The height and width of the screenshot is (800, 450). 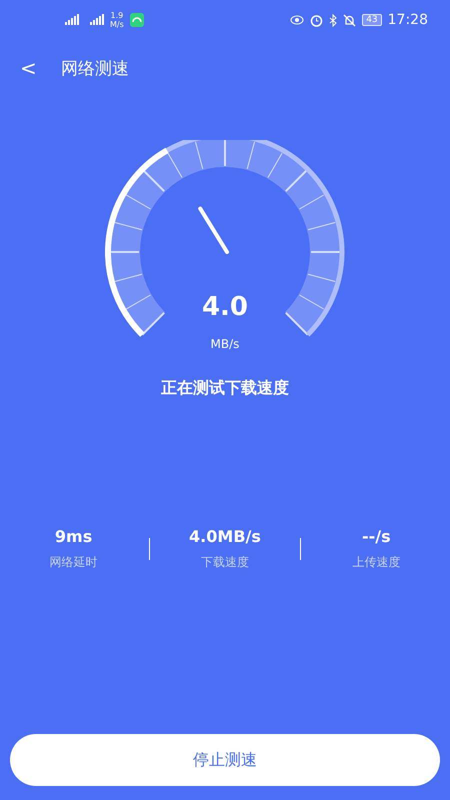 What do you see at coordinates (117, 24) in the screenshot?
I see `net-speed-unit: M/s` at bounding box center [117, 24].